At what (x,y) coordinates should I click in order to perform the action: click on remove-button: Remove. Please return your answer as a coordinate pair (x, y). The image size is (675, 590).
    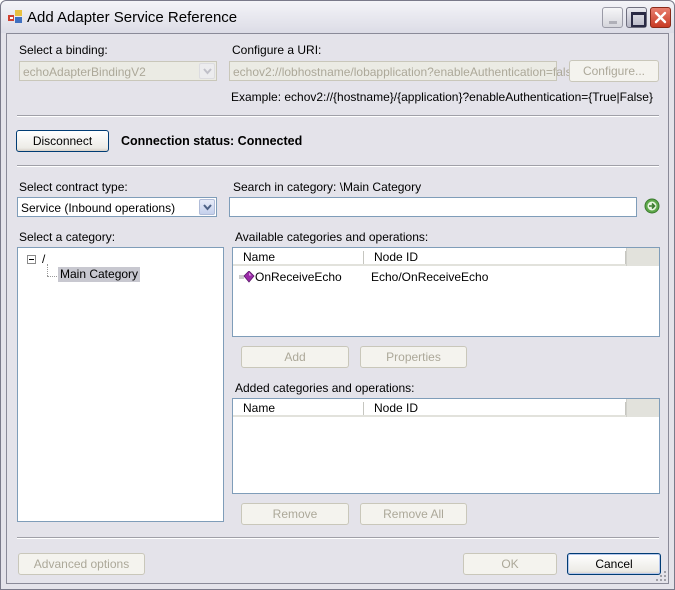
    Looking at the image, I should click on (295, 514).